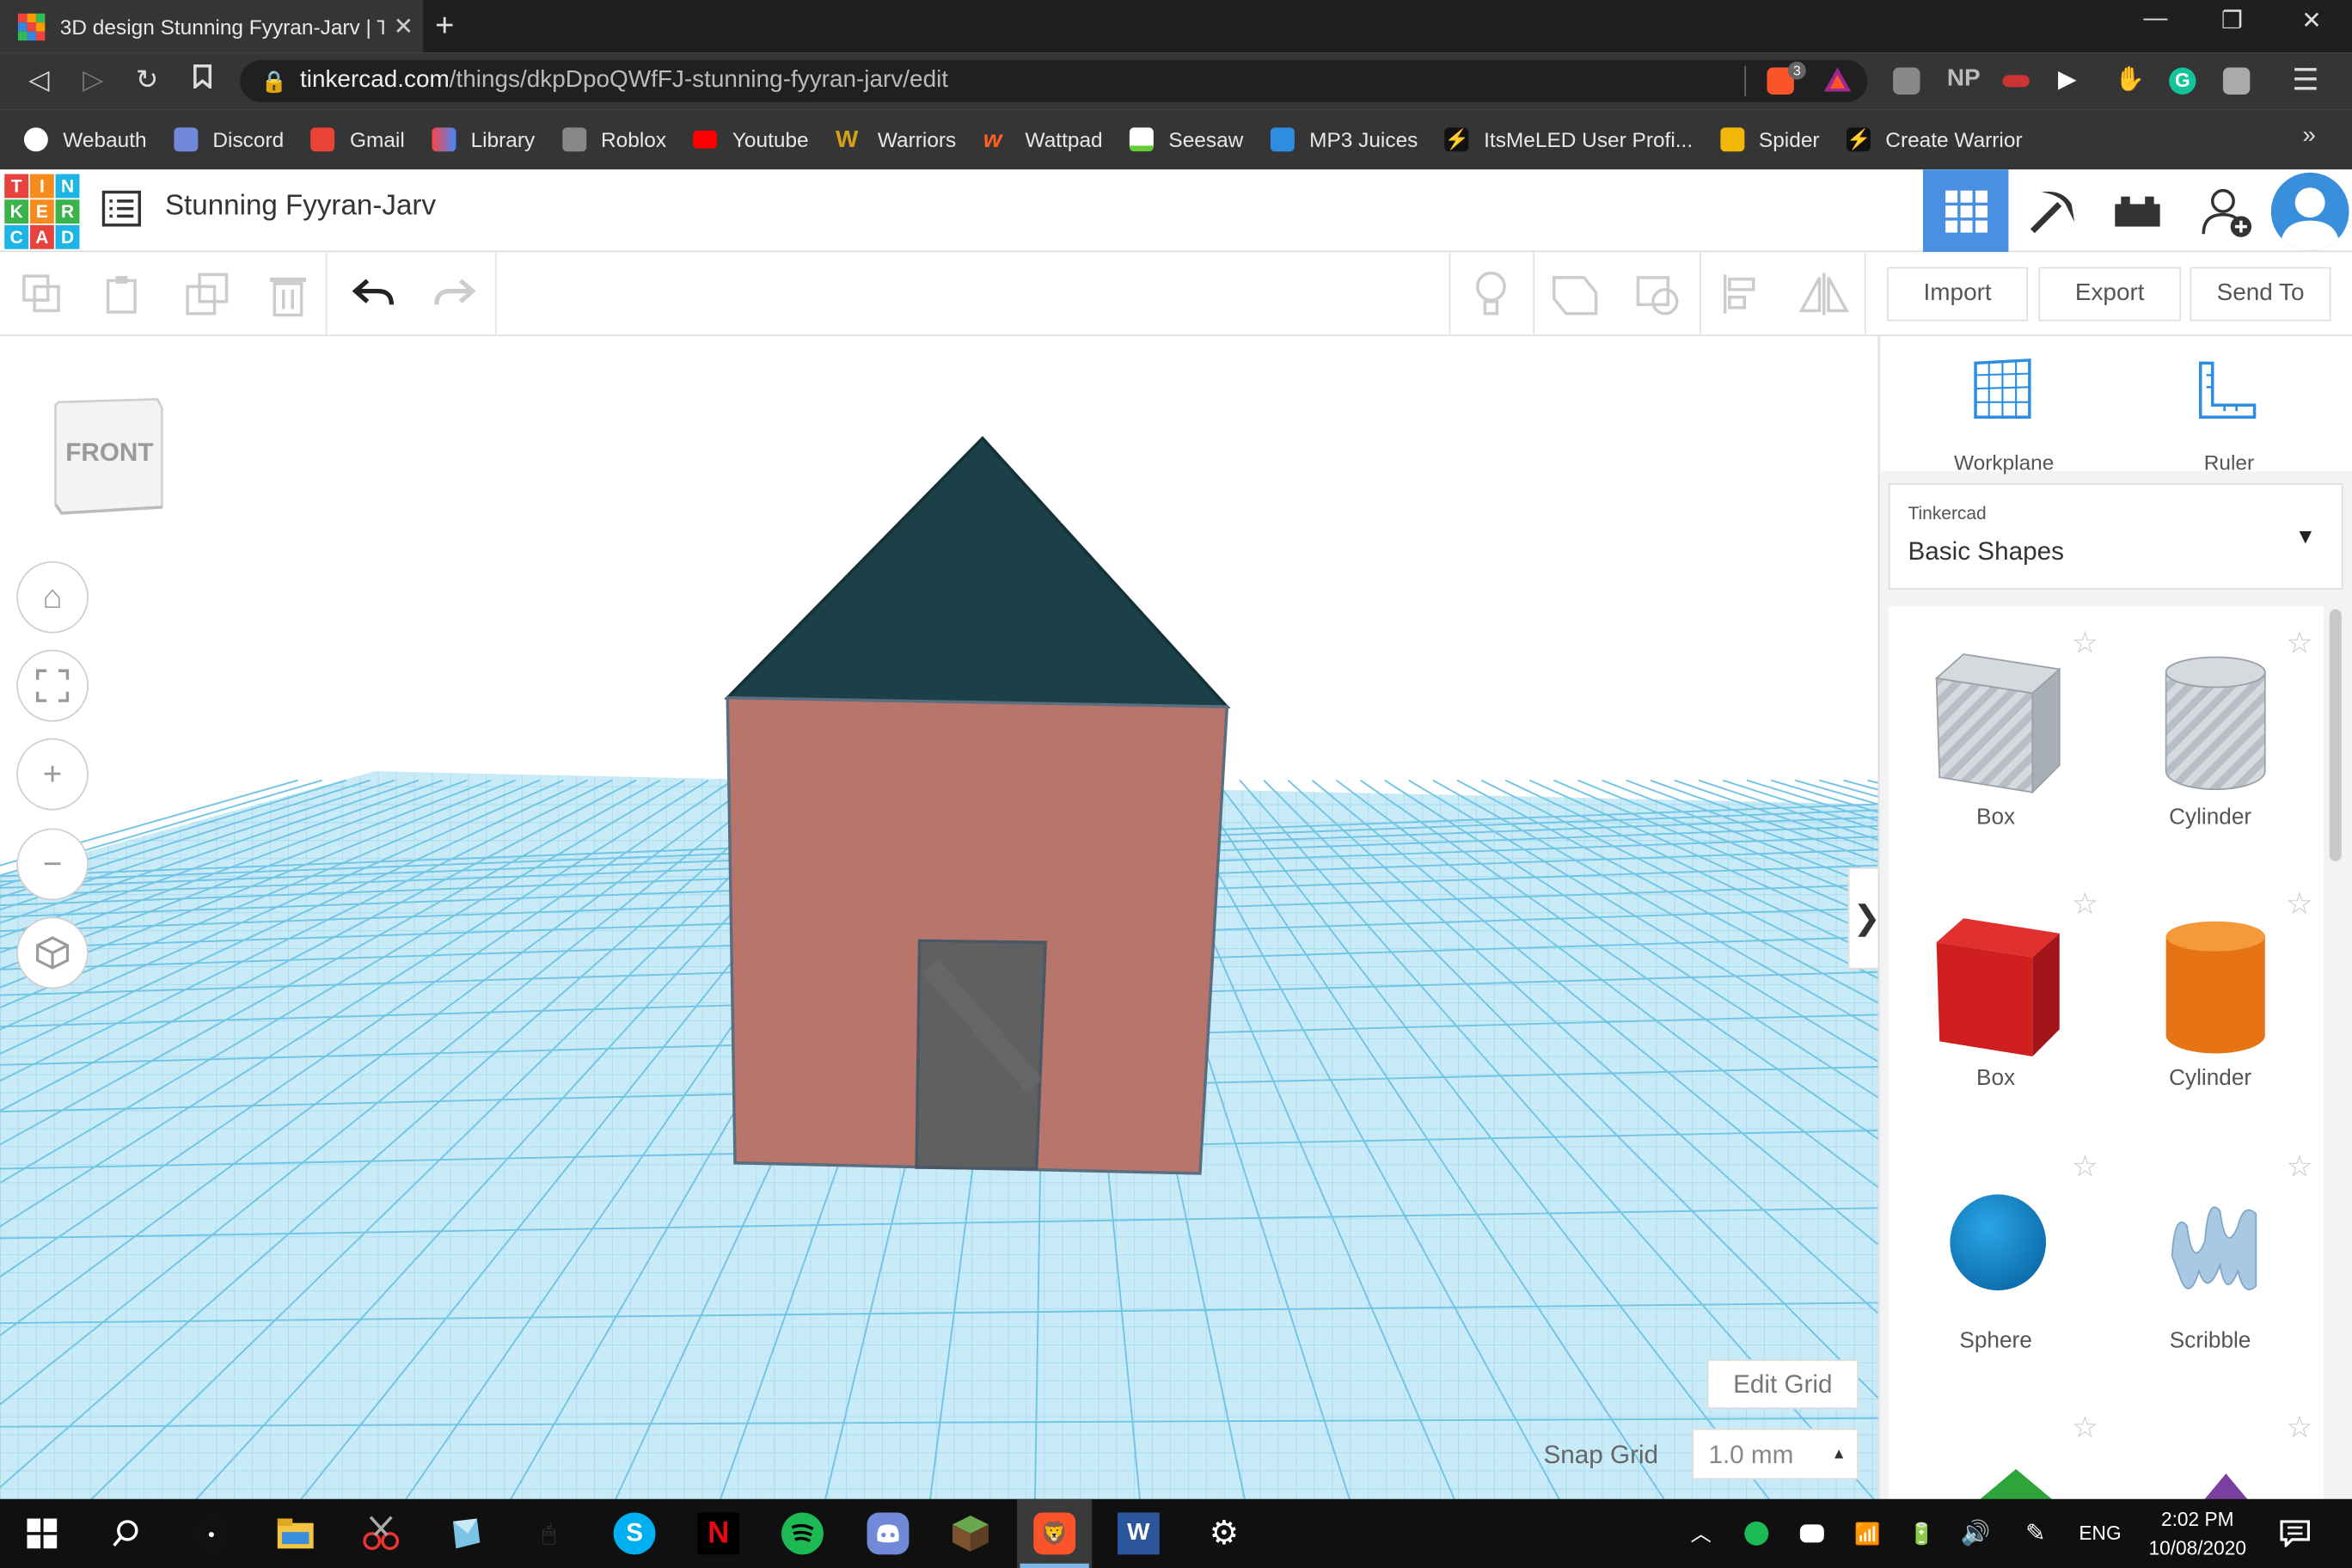 Image resolution: width=2352 pixels, height=1568 pixels. I want to click on bookmark-item: W Warriors, so click(896, 140).